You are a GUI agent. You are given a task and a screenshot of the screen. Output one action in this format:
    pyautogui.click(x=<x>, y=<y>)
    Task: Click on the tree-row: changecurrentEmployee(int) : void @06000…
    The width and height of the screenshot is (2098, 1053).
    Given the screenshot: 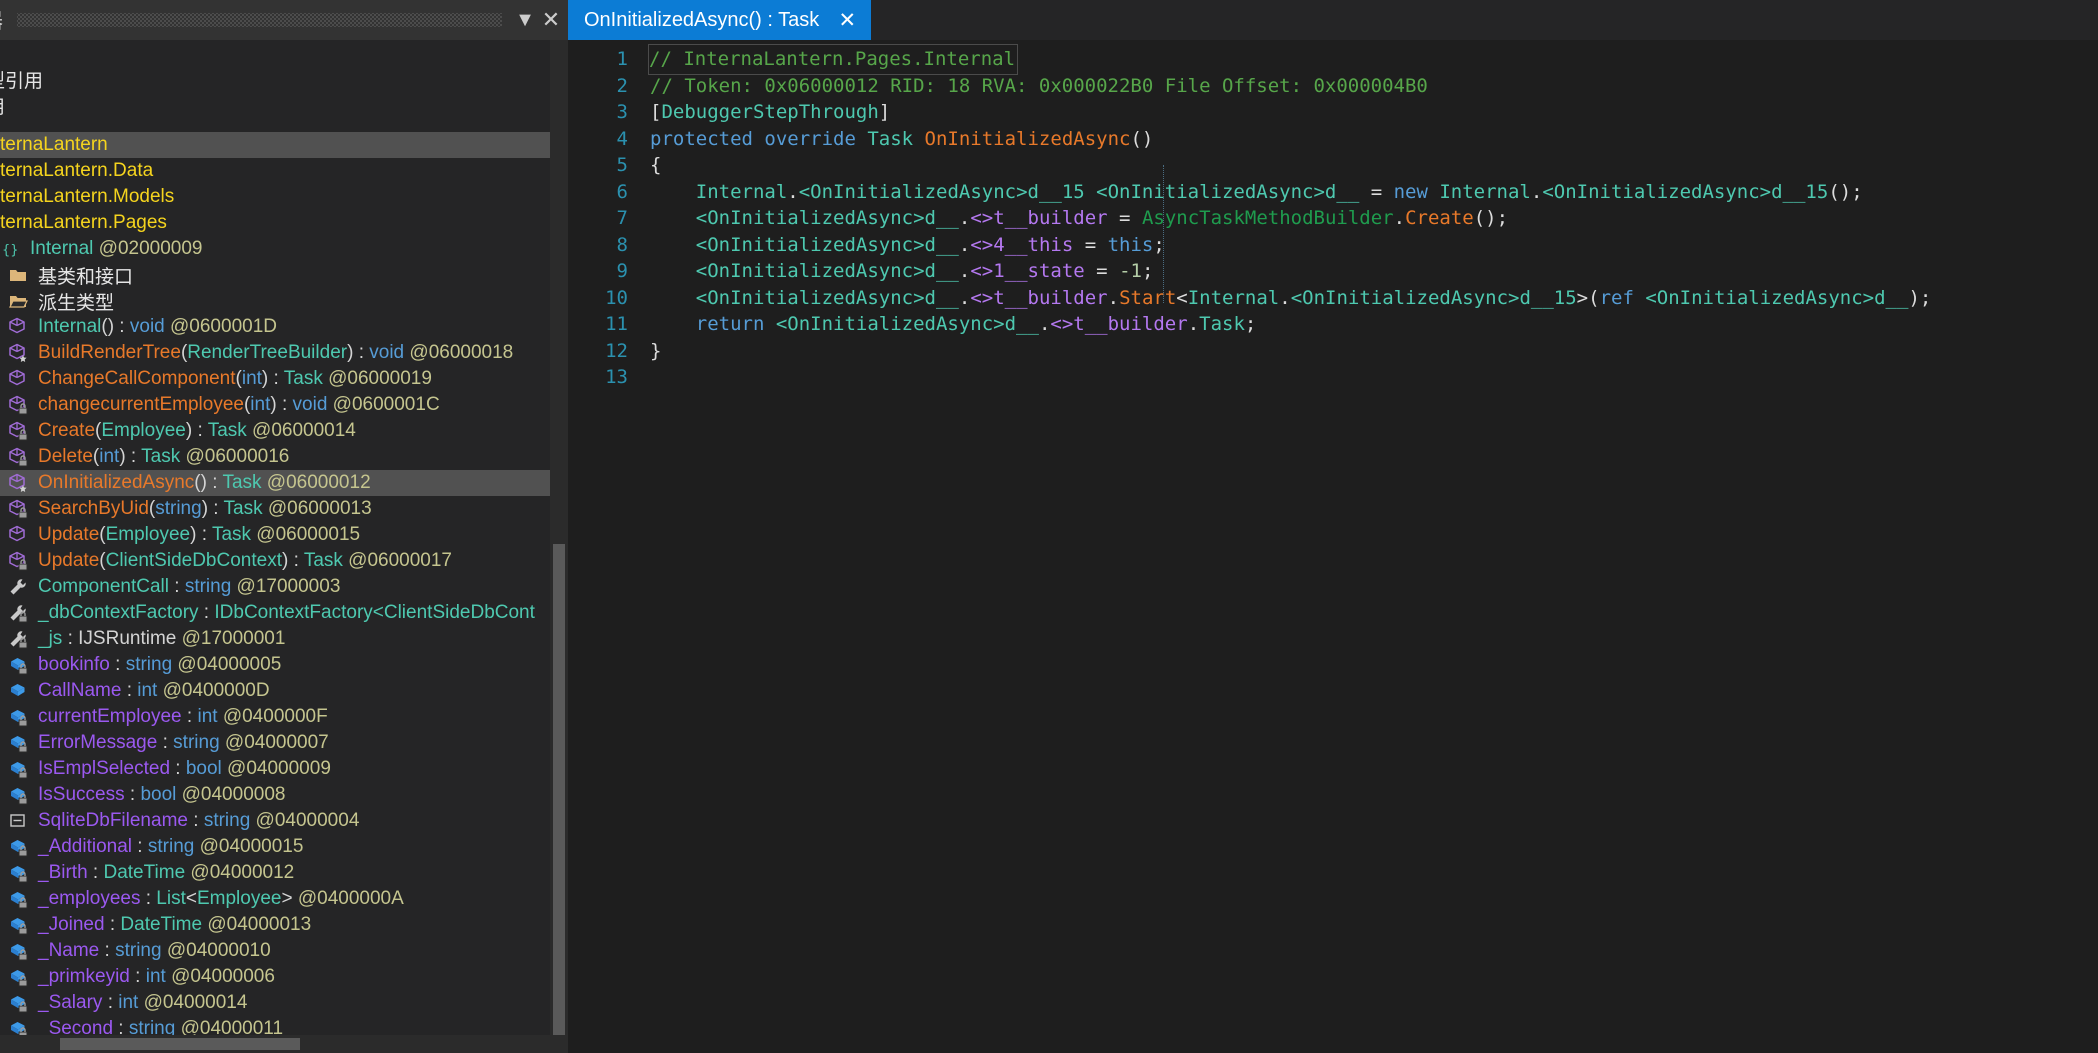 What is the action you would take?
    pyautogui.click(x=275, y=405)
    